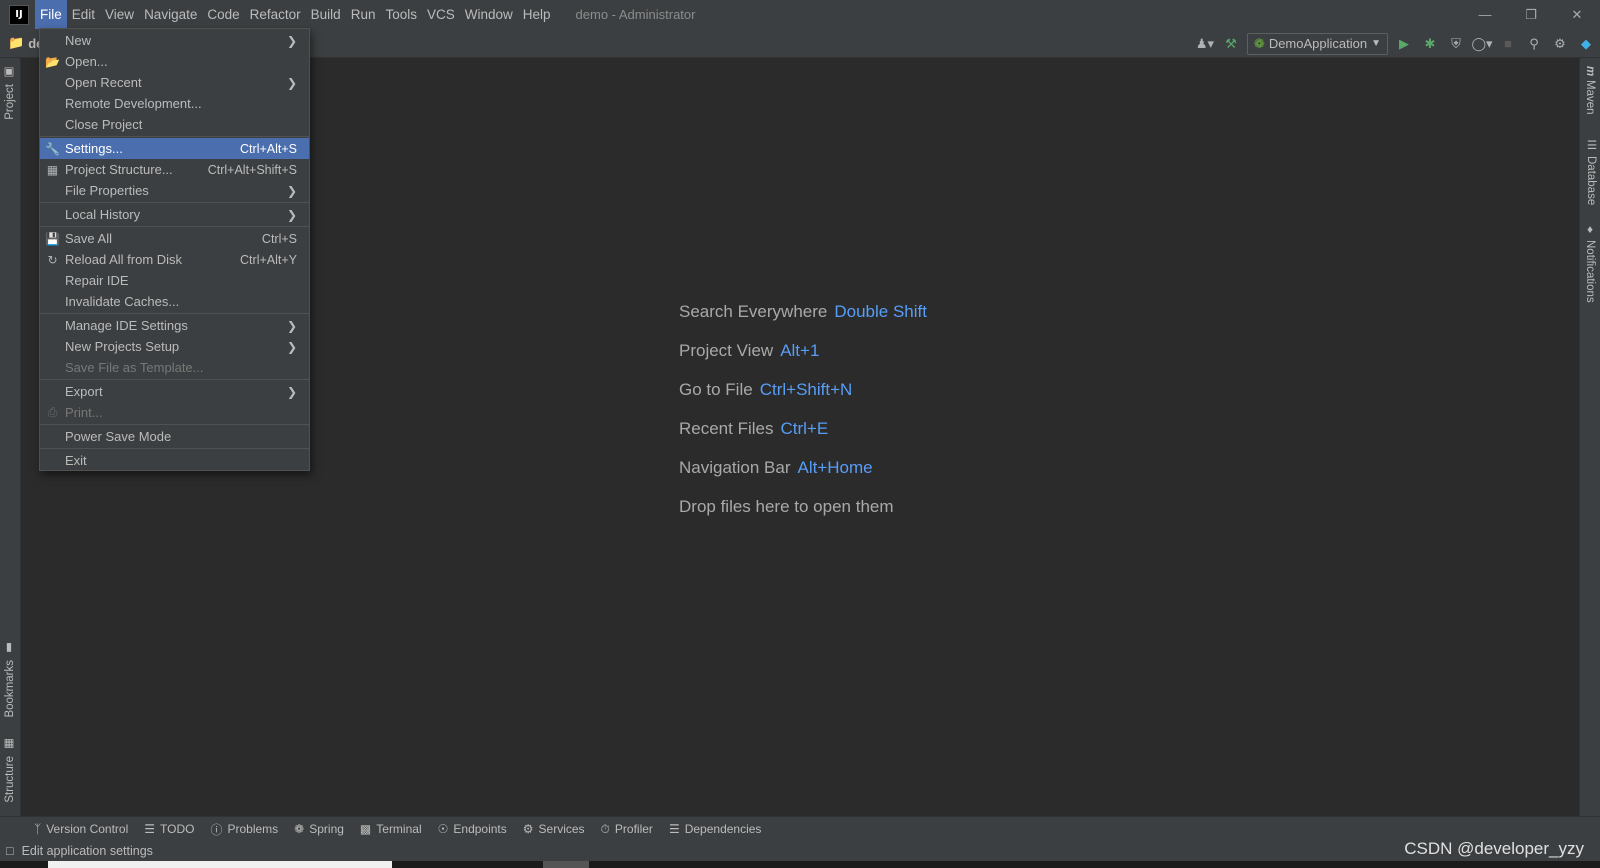 The width and height of the screenshot is (1600, 868). What do you see at coordinates (319, 829) in the screenshot?
I see `tool-spring: ❁ Spring` at bounding box center [319, 829].